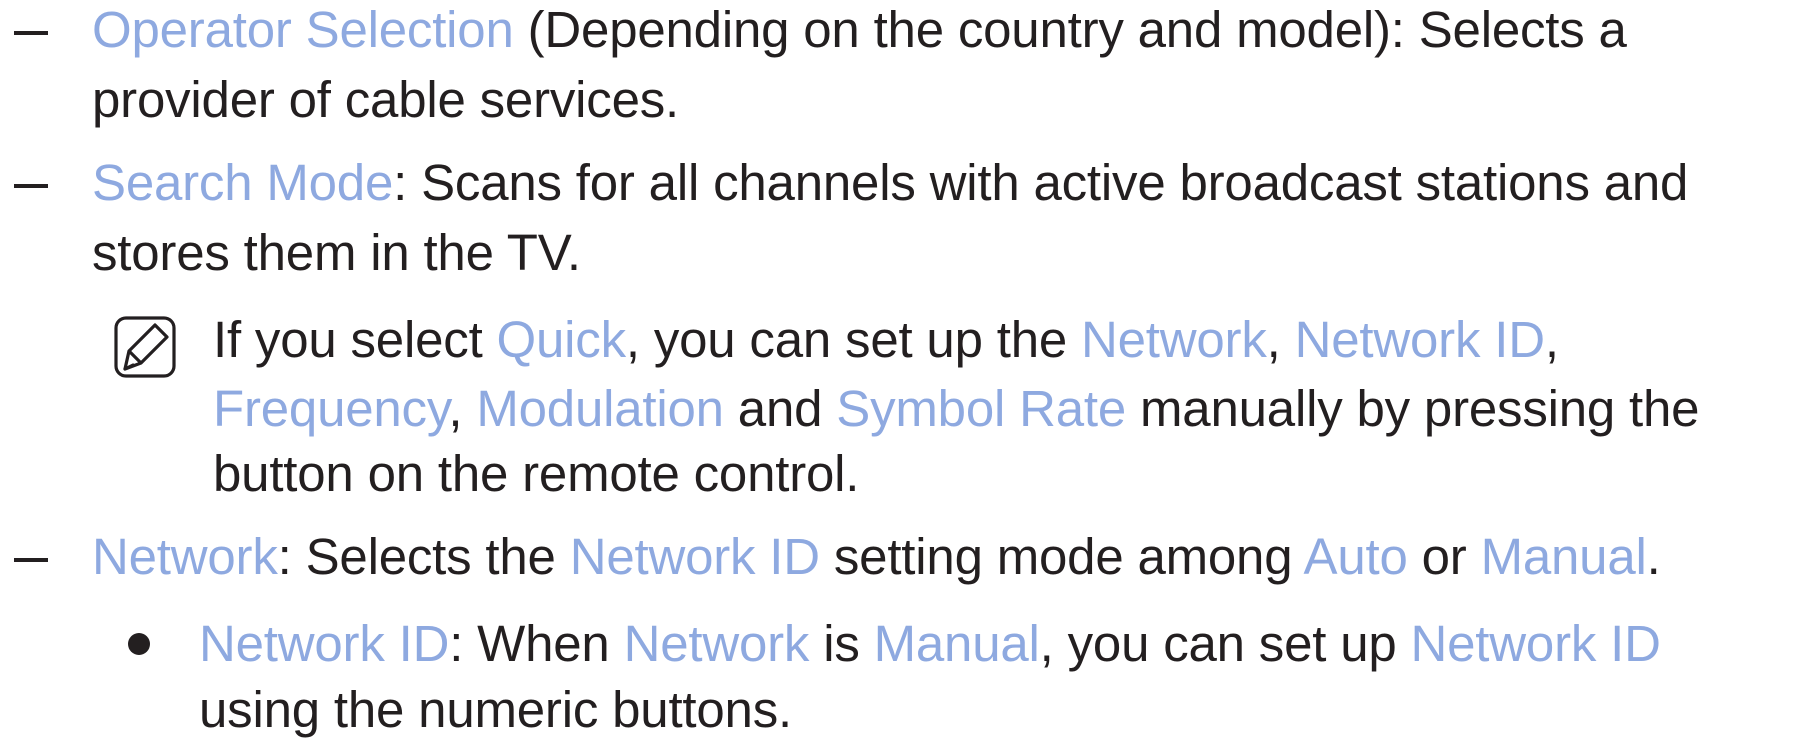 The width and height of the screenshot is (1814, 740). Describe the element at coordinates (780, 408) in the screenshot. I see `note-text: and` at that location.